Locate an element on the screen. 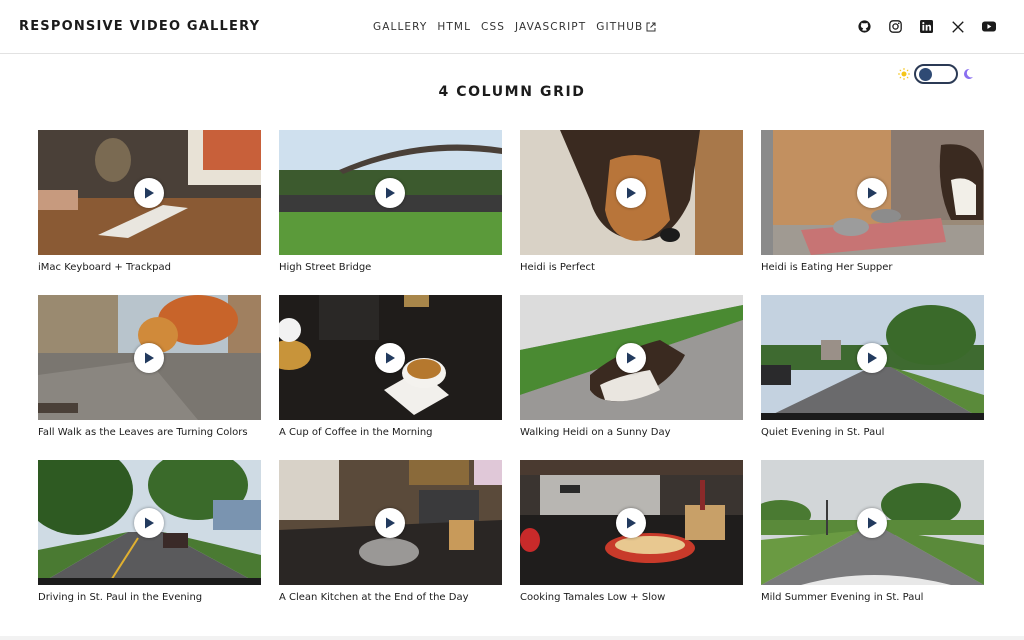 Image resolution: width=1024 pixels, height=640 pixels. video-caption: Driving in St. Paul in the Evening is located at coordinates (120, 597).